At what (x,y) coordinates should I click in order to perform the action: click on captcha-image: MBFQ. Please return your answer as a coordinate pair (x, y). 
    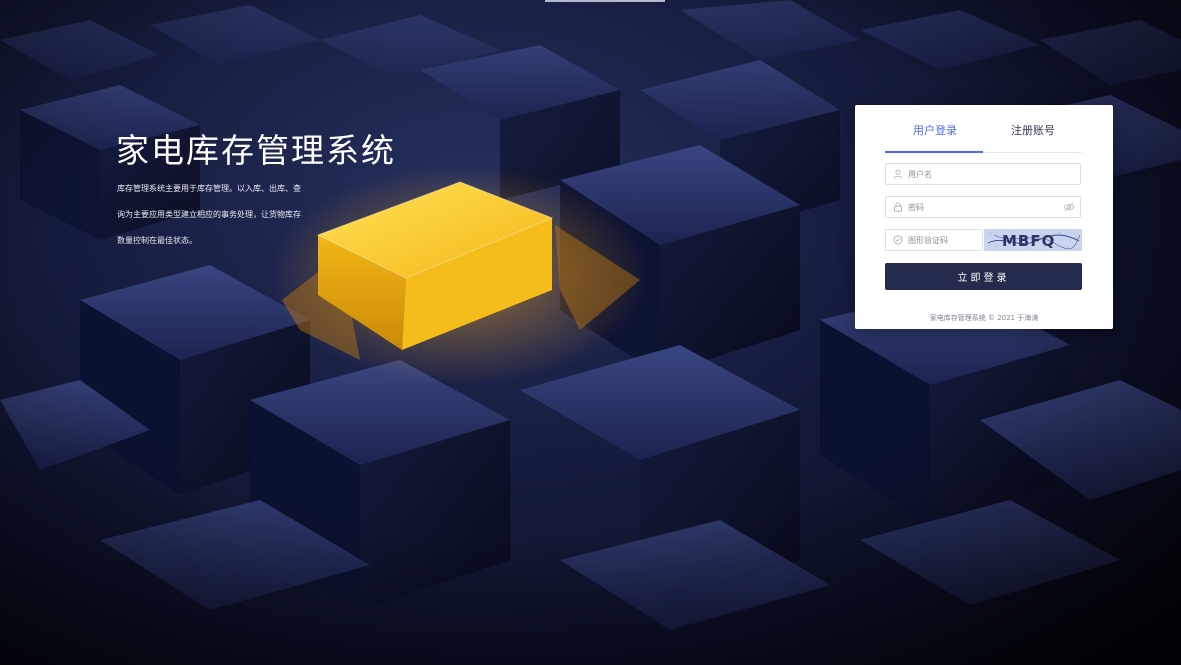
    Looking at the image, I should click on (1033, 240).